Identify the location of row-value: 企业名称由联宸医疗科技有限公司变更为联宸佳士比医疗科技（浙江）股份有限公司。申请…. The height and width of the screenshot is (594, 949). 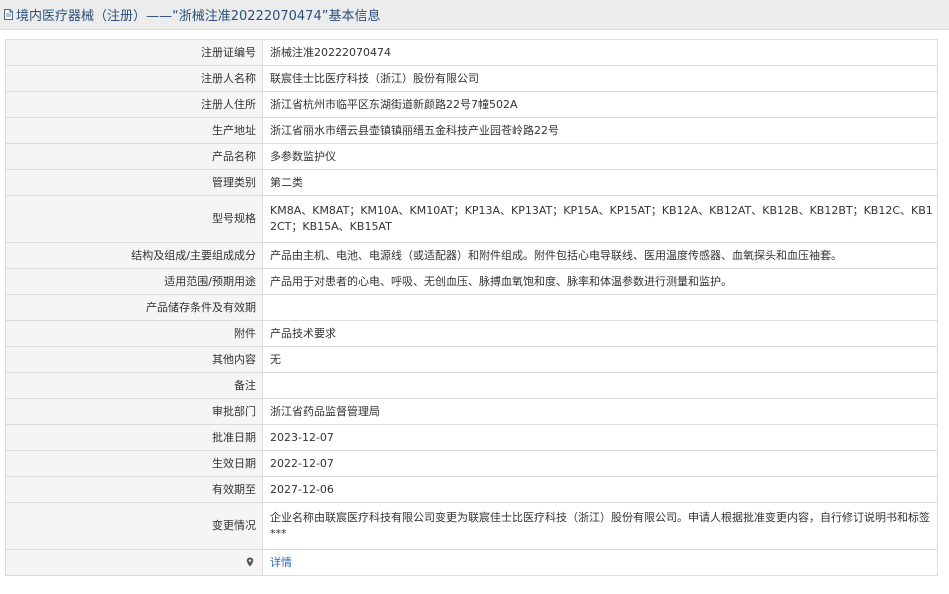
(600, 526).